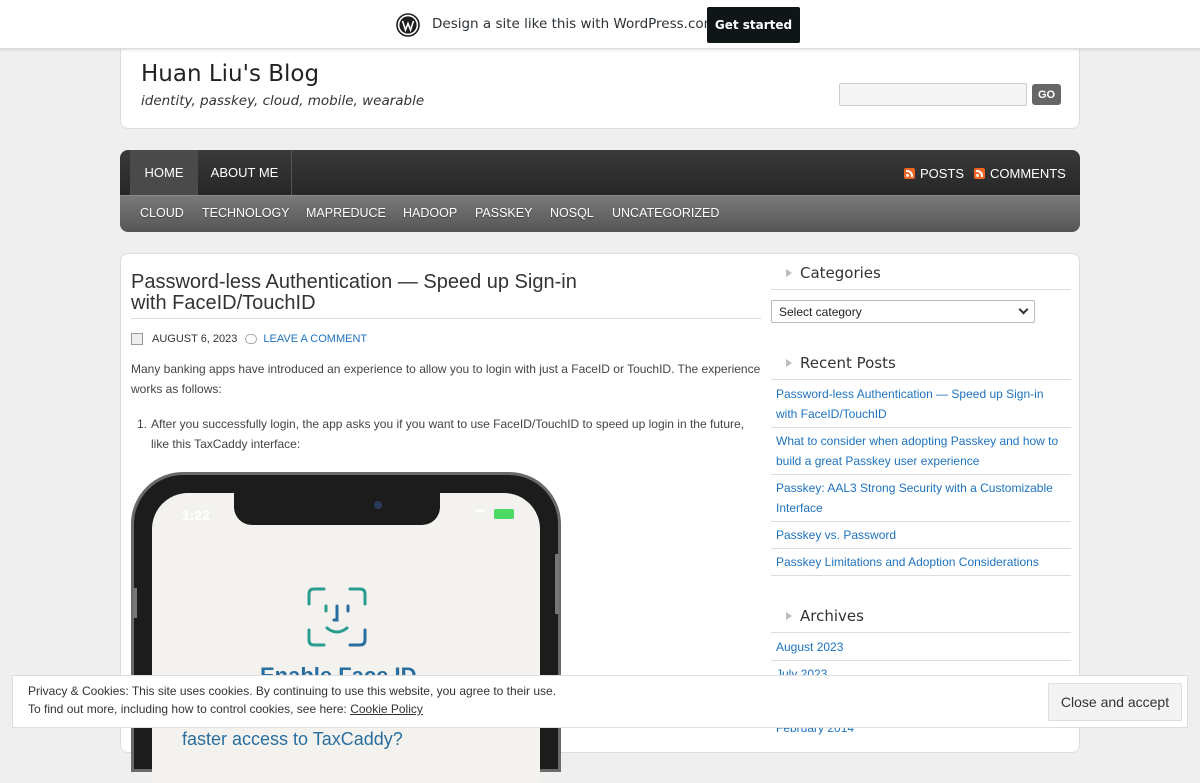 The image size is (1200, 783). I want to click on category-nosql: NOSQL, so click(572, 213).